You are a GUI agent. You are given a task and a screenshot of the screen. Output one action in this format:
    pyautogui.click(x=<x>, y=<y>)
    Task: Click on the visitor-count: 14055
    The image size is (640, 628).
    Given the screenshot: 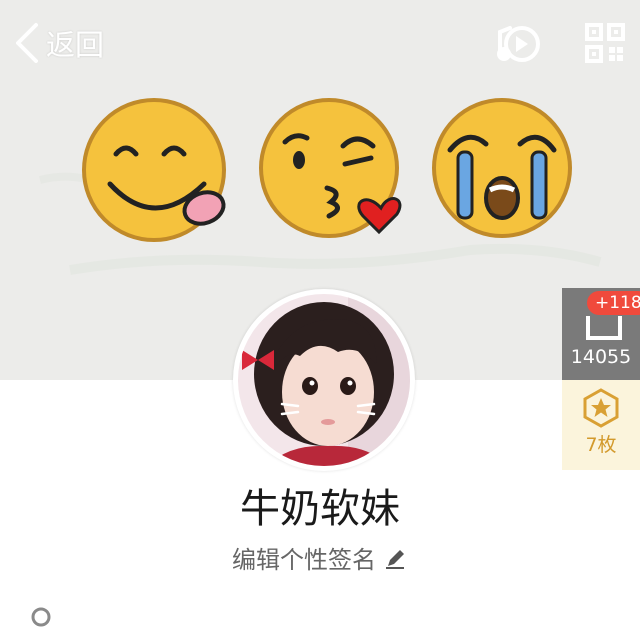 What is the action you would take?
    pyautogui.click(x=601, y=357)
    